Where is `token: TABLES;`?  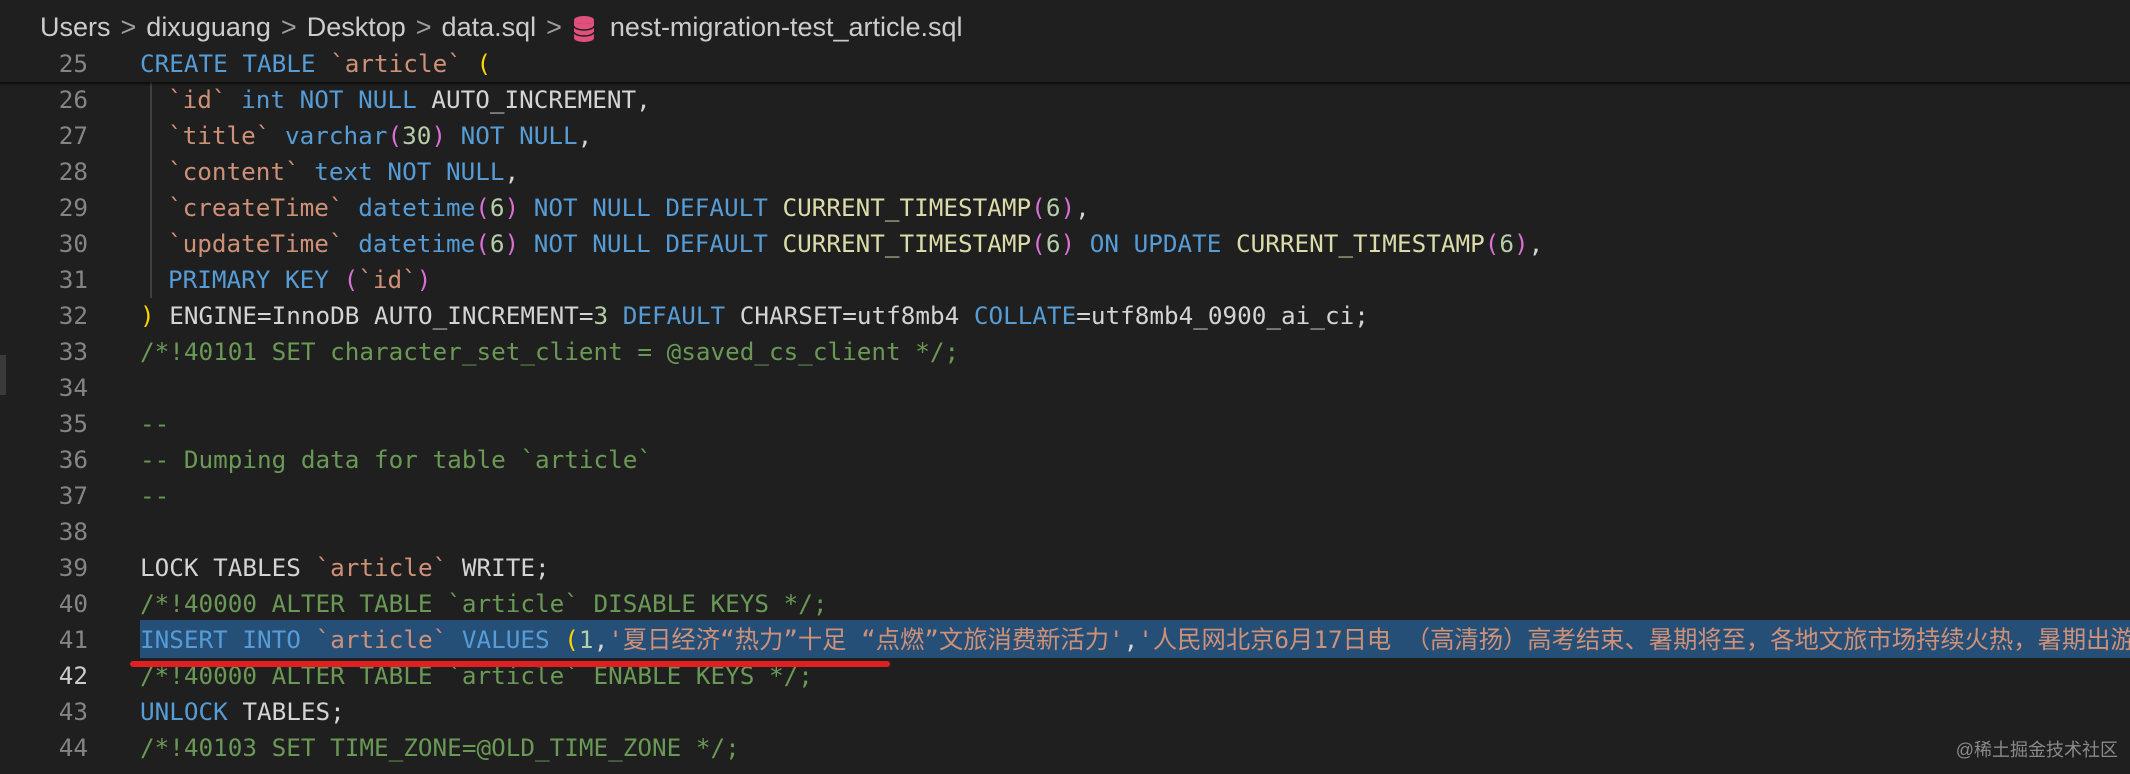
token: TABLES; is located at coordinates (286, 711).